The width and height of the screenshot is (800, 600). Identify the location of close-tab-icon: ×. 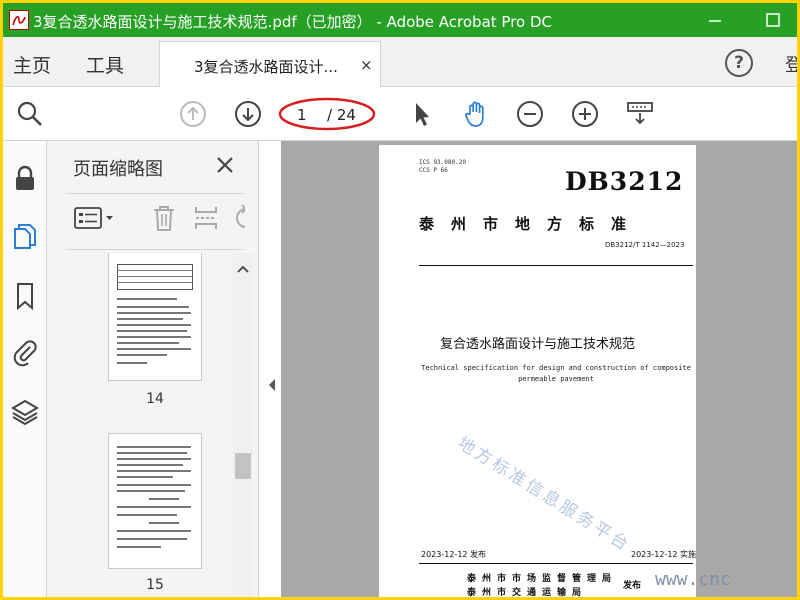
(366, 65).